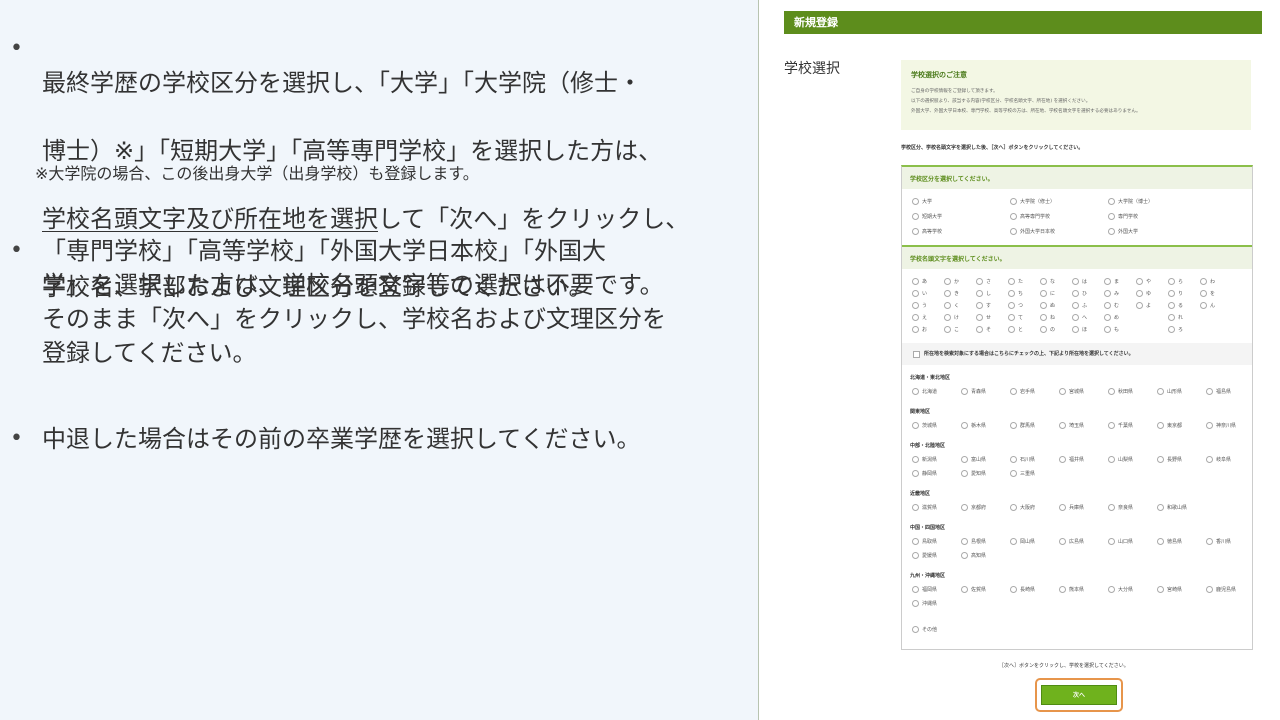 The width and height of the screenshot is (1280, 720). Describe the element at coordinates (927, 216) in the screenshot. I see `school-type-radio: 短期大学` at that location.